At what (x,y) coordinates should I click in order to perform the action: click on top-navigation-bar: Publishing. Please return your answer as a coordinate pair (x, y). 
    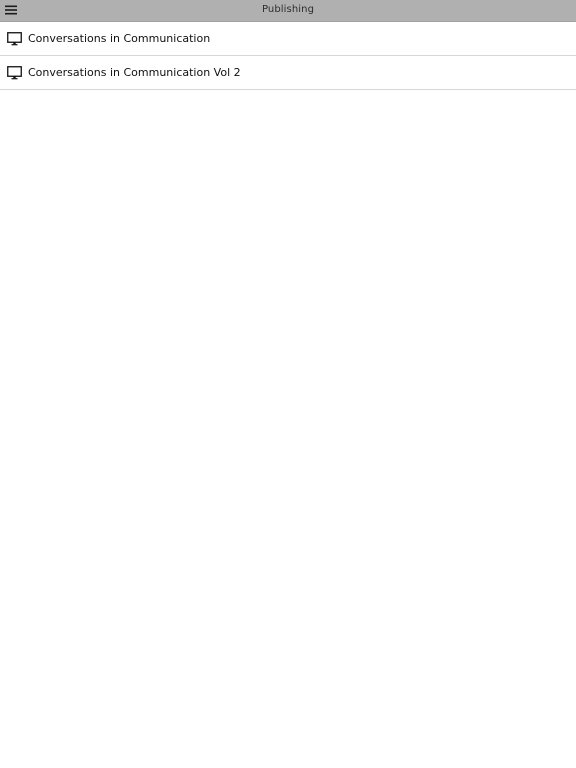
    Looking at the image, I should click on (288, 11).